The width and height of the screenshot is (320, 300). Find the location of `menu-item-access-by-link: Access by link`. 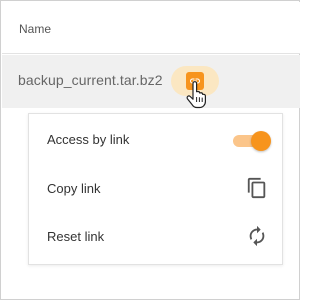

menu-item-access-by-link: Access by link is located at coordinates (155, 139).